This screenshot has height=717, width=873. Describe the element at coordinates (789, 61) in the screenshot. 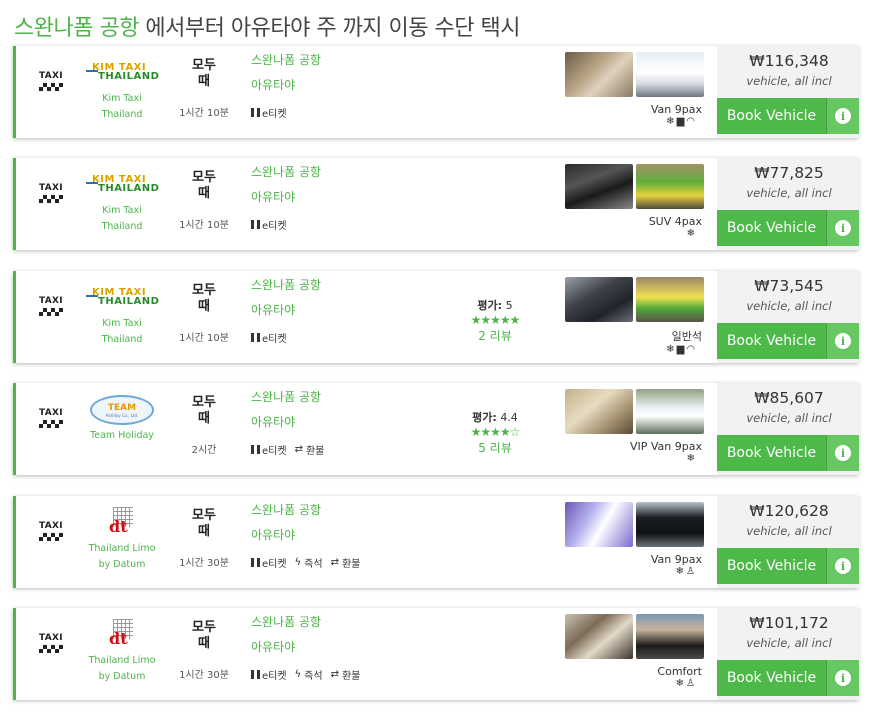

I see `price: ₩116,348` at that location.